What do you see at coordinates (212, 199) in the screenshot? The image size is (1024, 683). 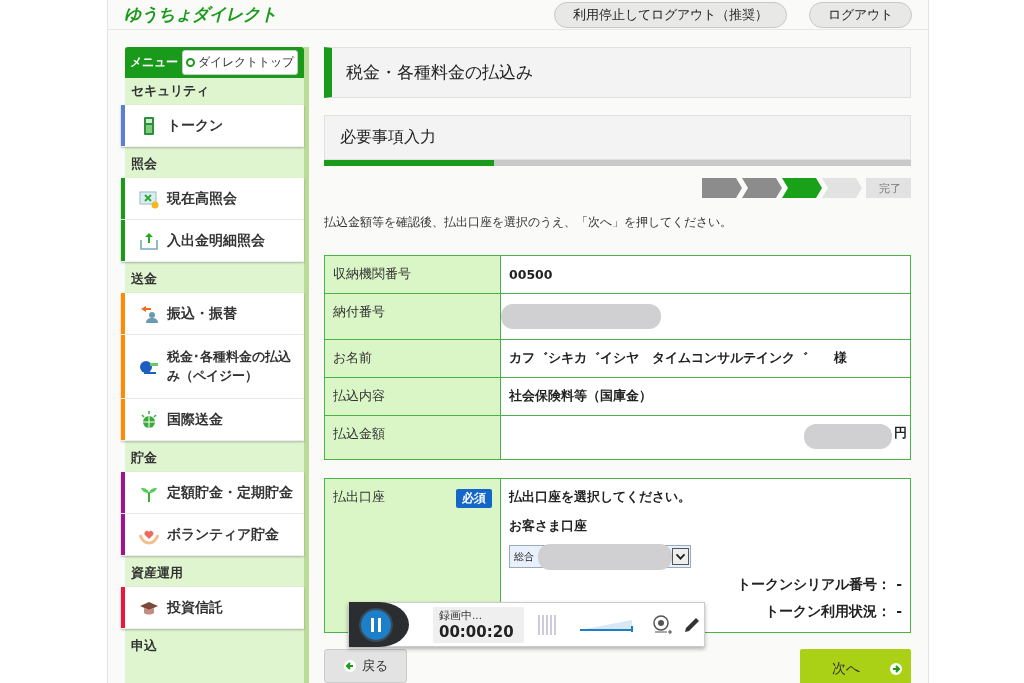 I see `sidebar-item: 現在高照会` at bounding box center [212, 199].